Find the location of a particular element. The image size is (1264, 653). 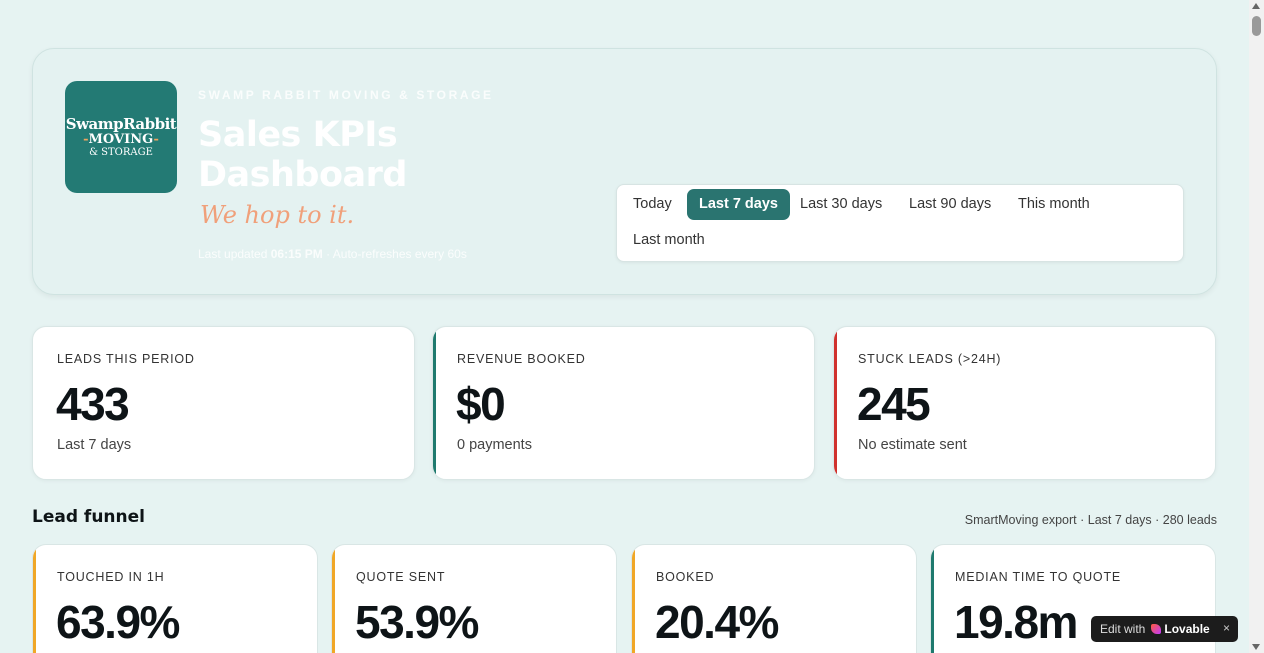

funnel-value: 20.4% is located at coordinates (717, 622).